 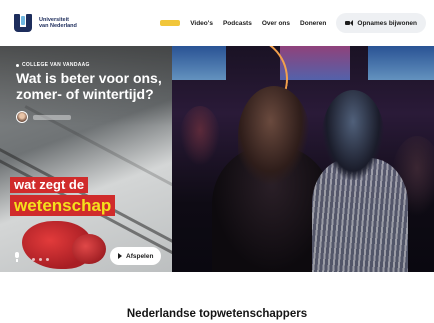 I want to click on play-label: Afspelen, so click(x=140, y=256).